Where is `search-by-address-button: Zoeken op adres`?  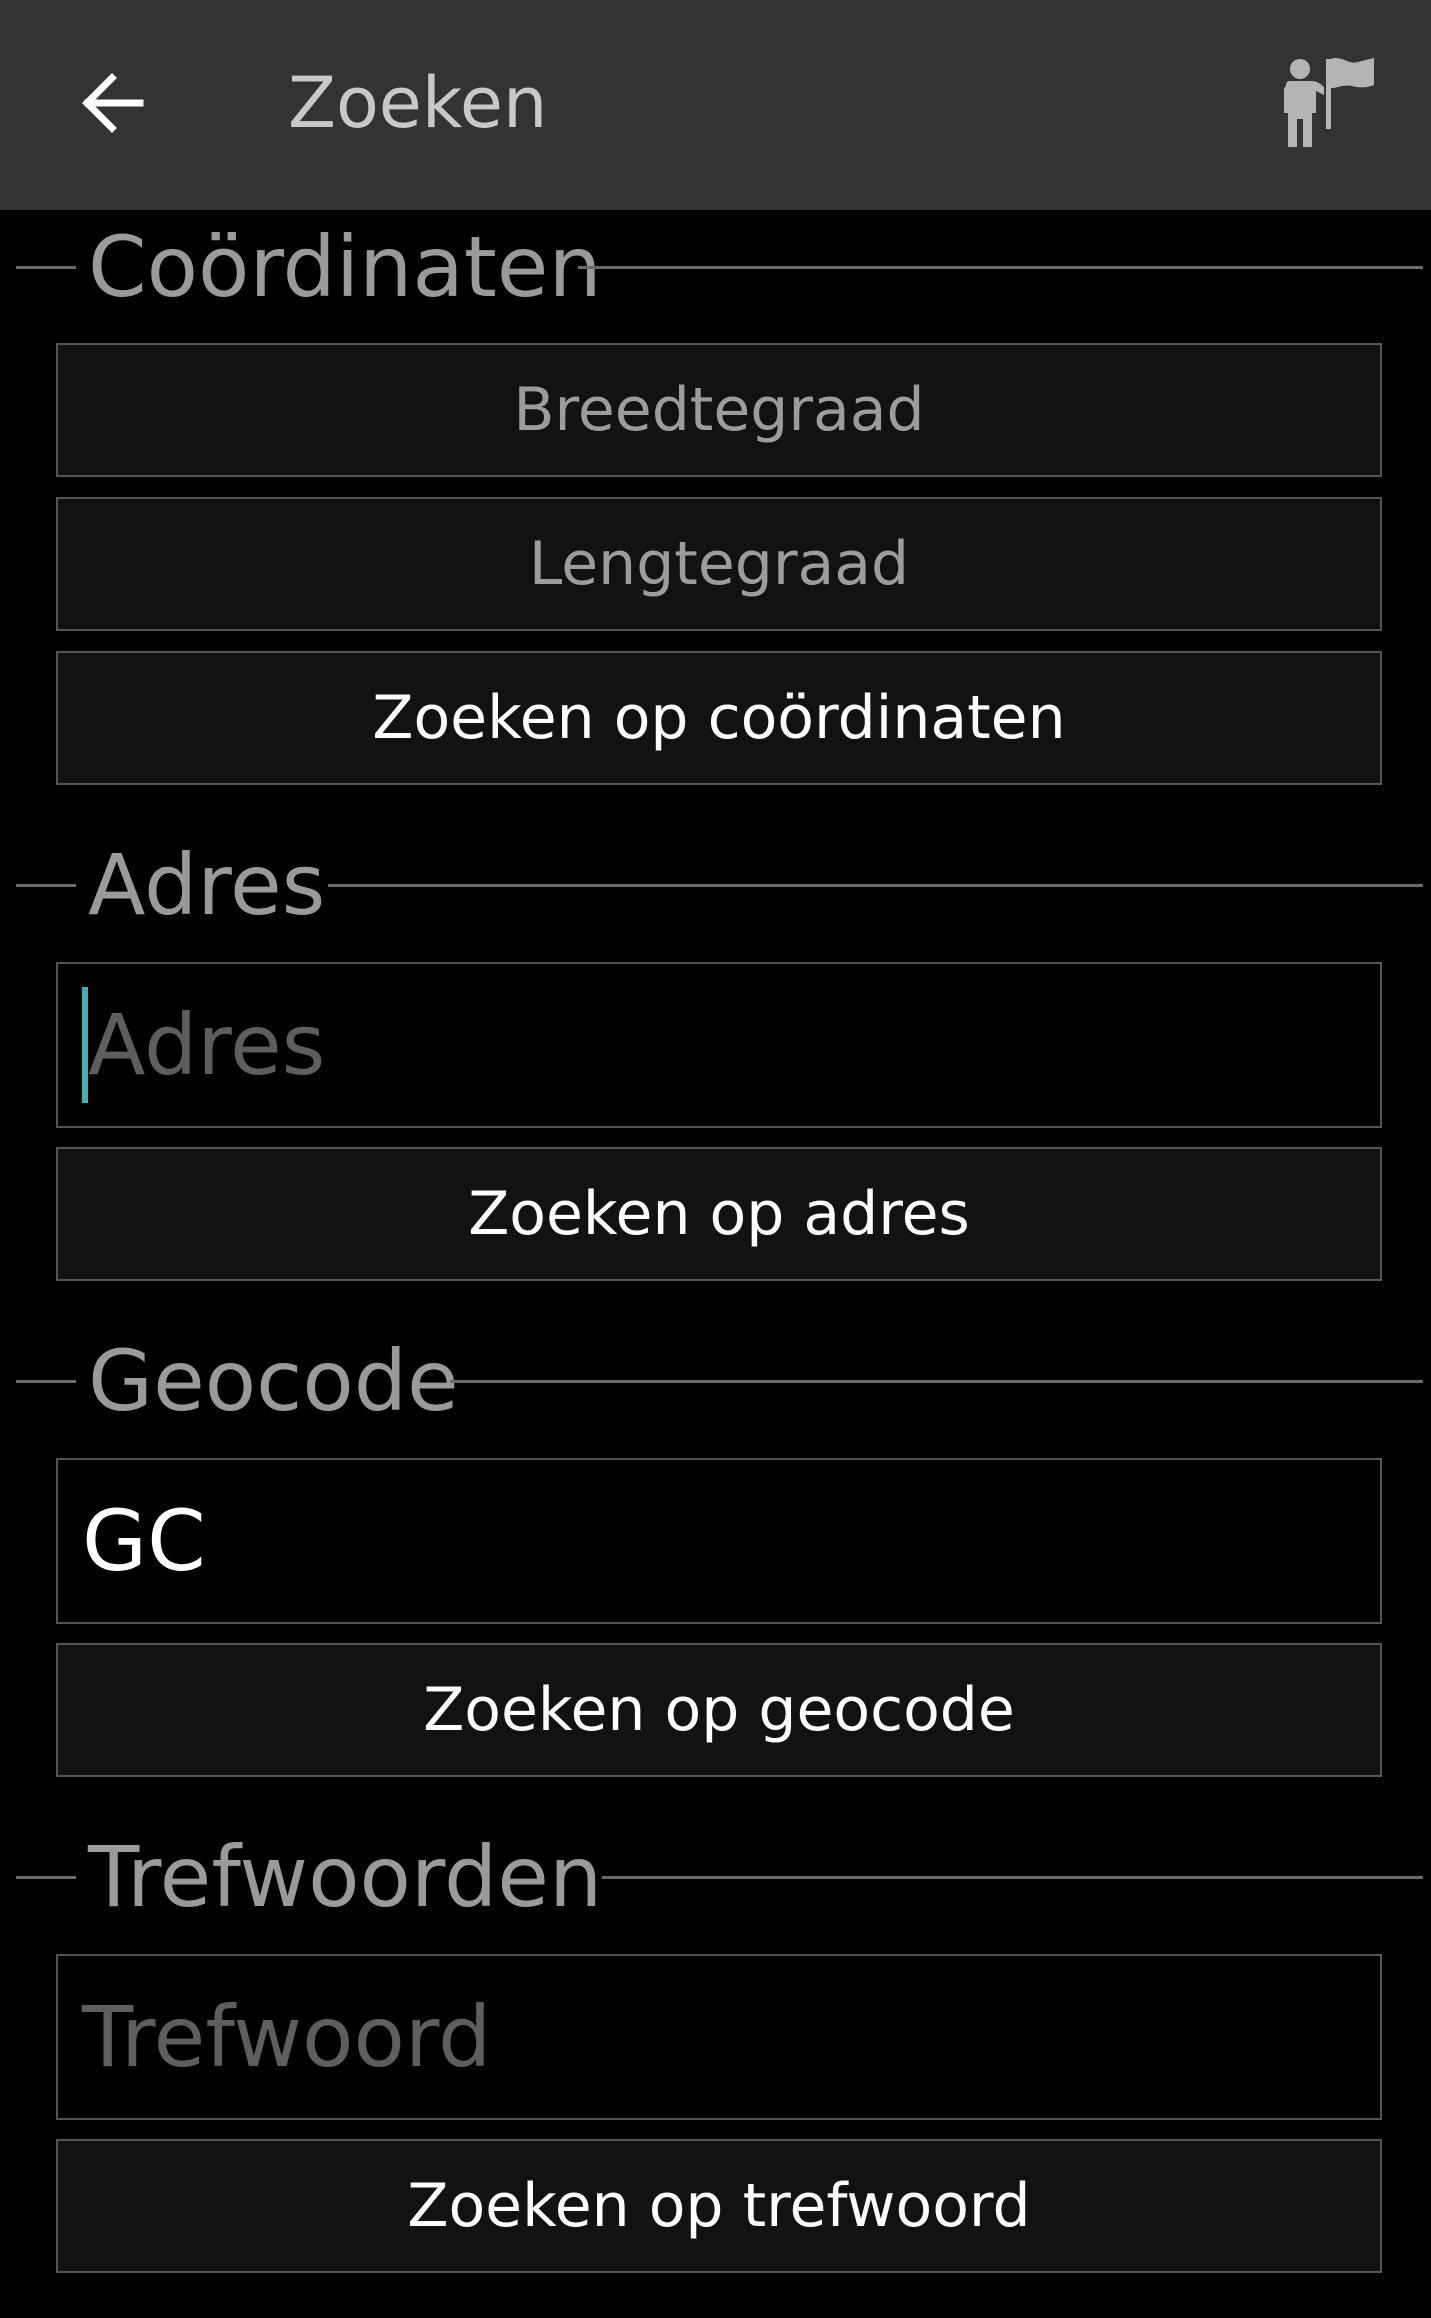 search-by-address-button: Zoeken op adres is located at coordinates (719, 1214).